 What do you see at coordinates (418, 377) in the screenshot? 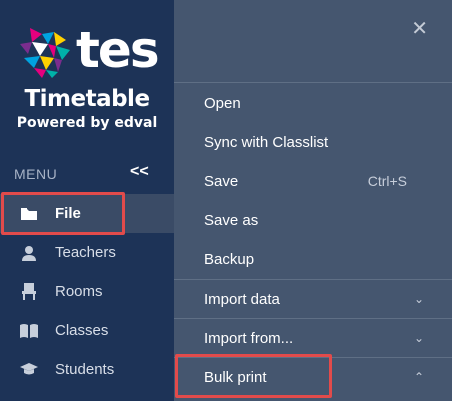
I see `chevron-up-icon: ⌃` at bounding box center [418, 377].